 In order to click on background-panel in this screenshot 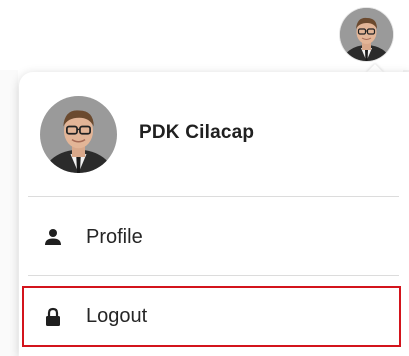, I will do `click(9, 213)`.